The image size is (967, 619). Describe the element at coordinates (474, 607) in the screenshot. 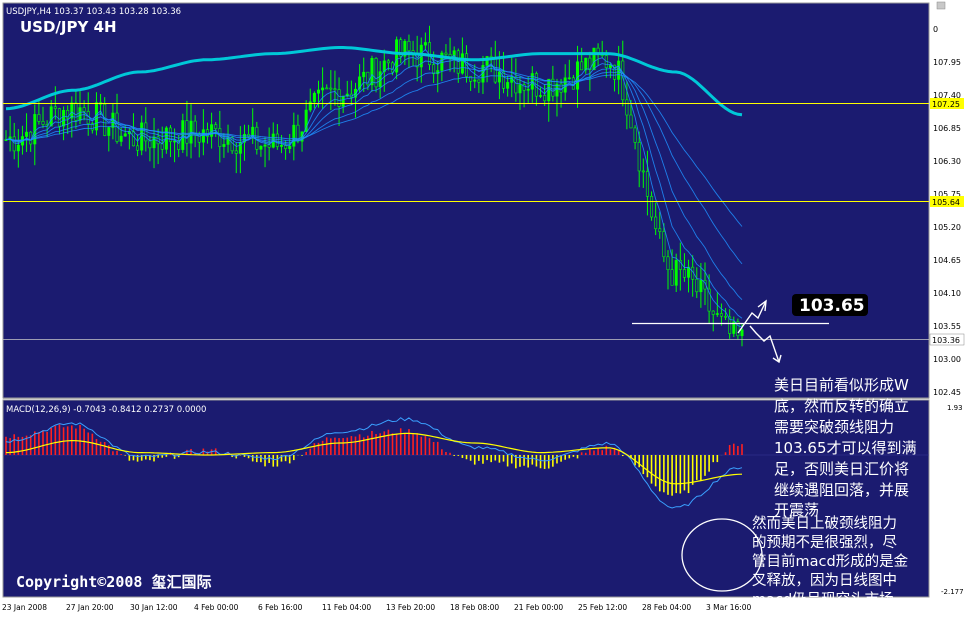

I see `time-tick: 18 Feb 08:00` at that location.